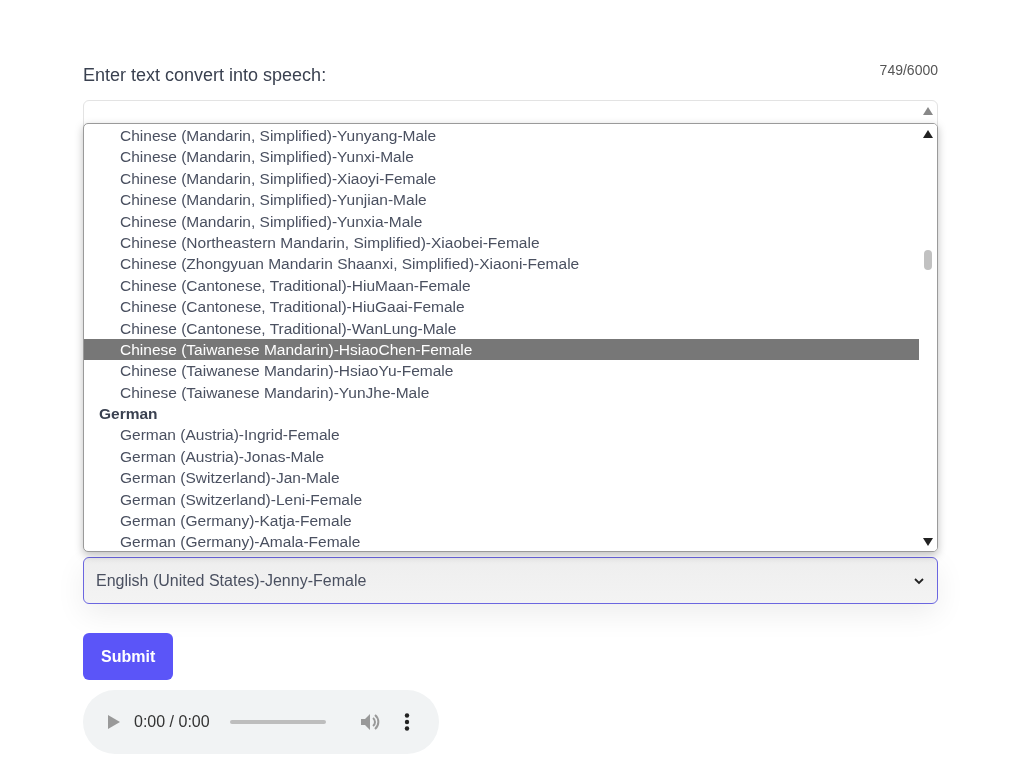 Image resolution: width=1024 pixels, height=782 pixels. I want to click on text-label: Enter text convert into speech:, so click(205, 75).